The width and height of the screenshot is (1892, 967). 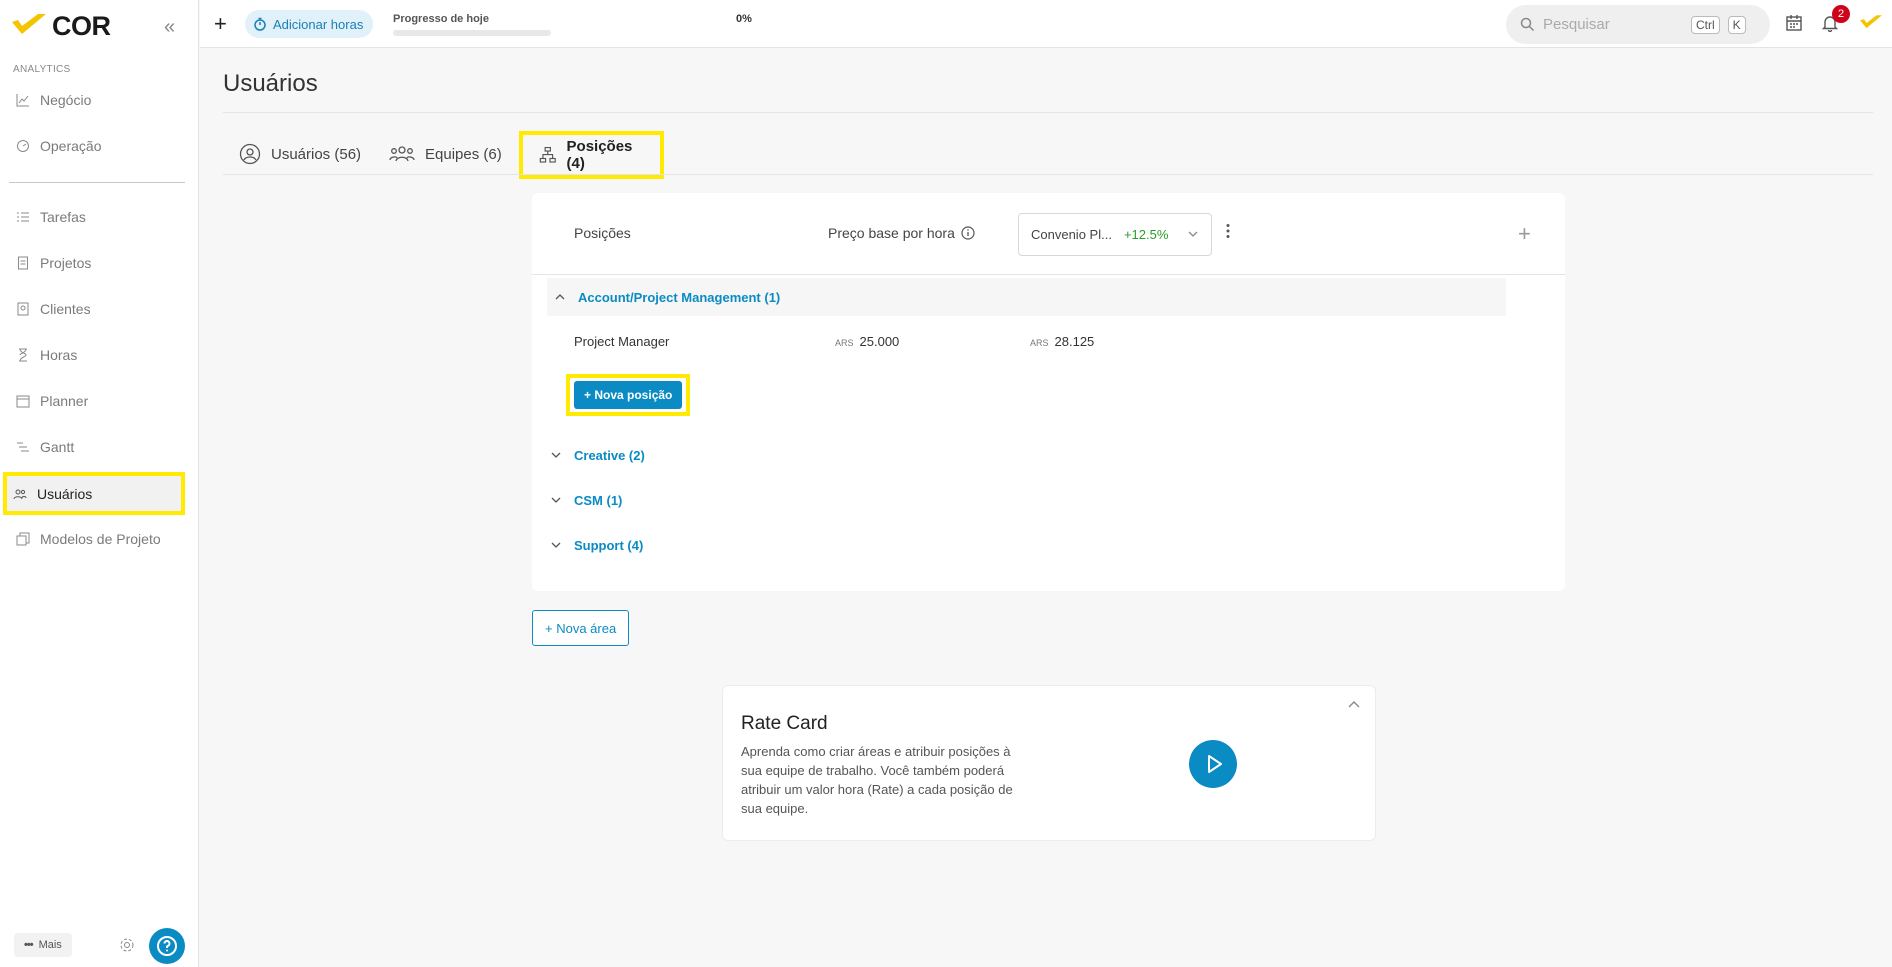 I want to click on search-icon, so click(x=1527, y=24).